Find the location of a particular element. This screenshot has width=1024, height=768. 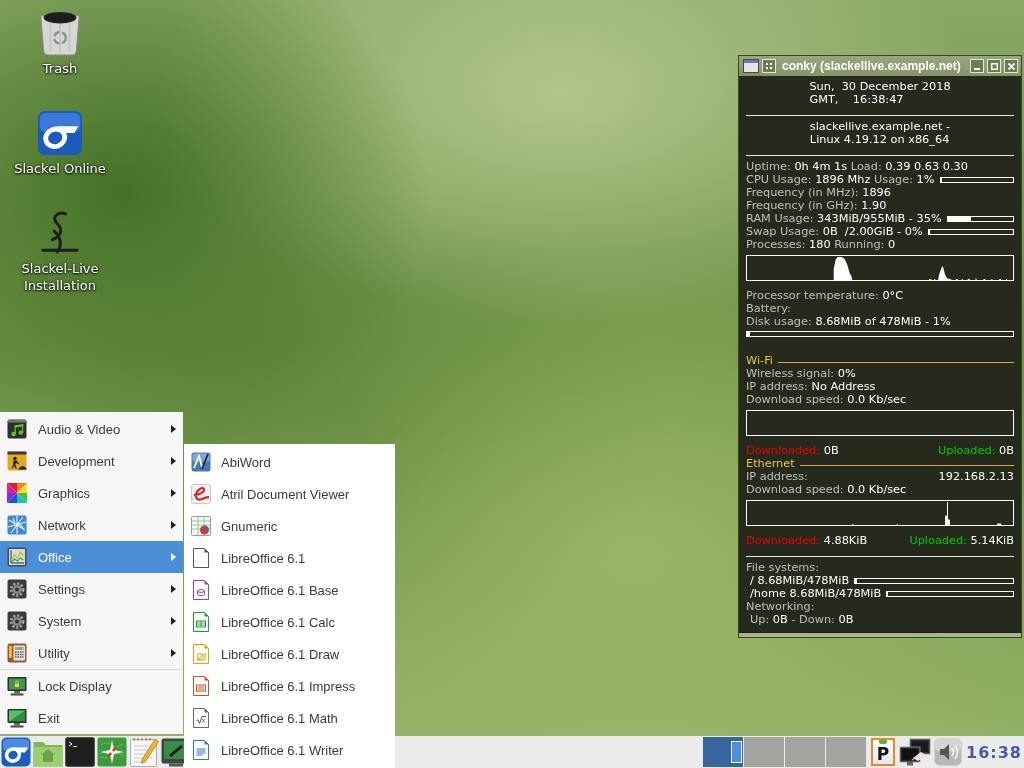

formula-document-icon is located at coordinates (201, 718).